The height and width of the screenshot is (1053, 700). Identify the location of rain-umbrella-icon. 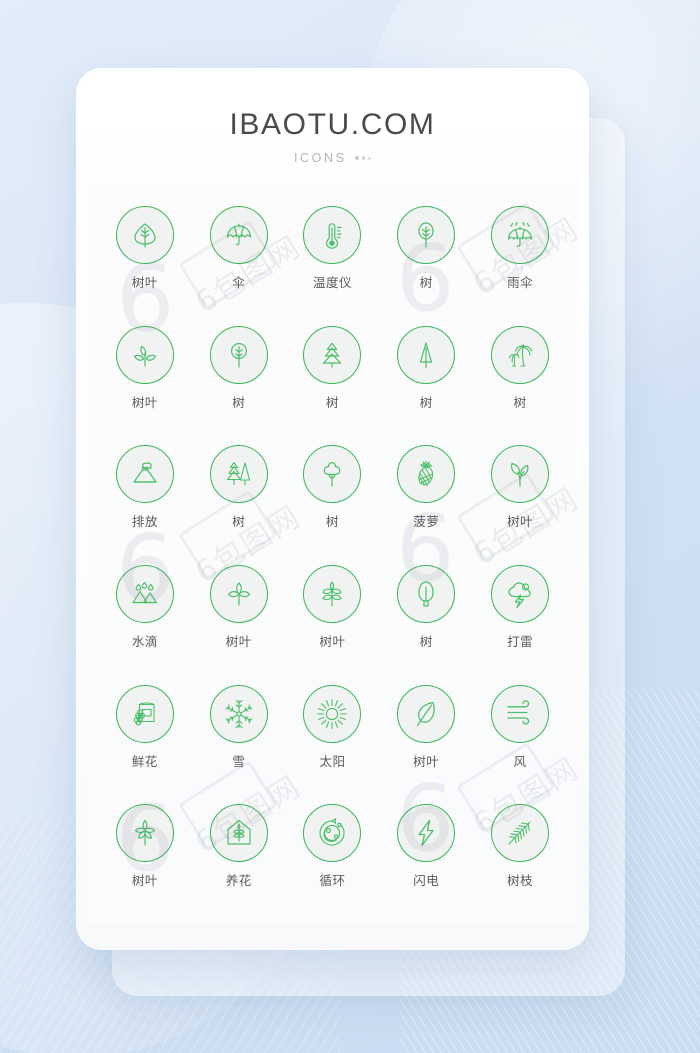
(520, 235).